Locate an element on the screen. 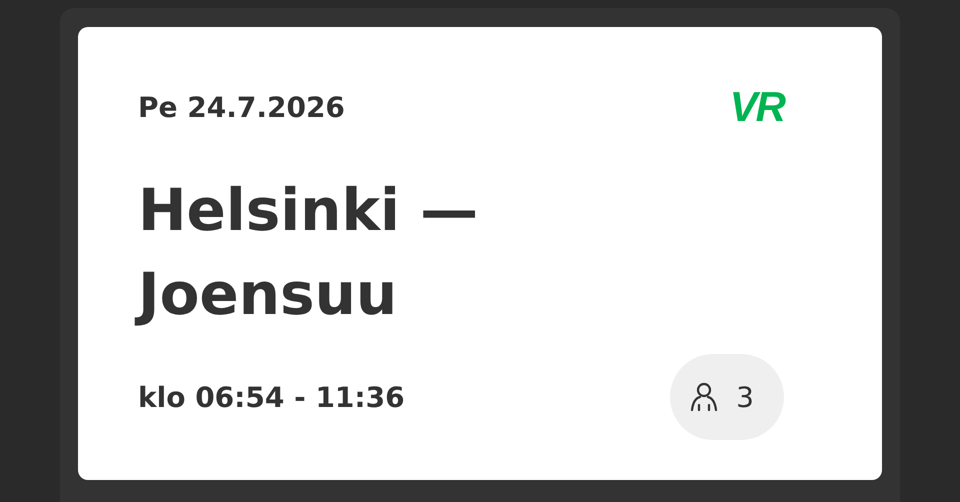 This screenshot has height=502, width=960. passenger-count-button: 3 is located at coordinates (727, 397).